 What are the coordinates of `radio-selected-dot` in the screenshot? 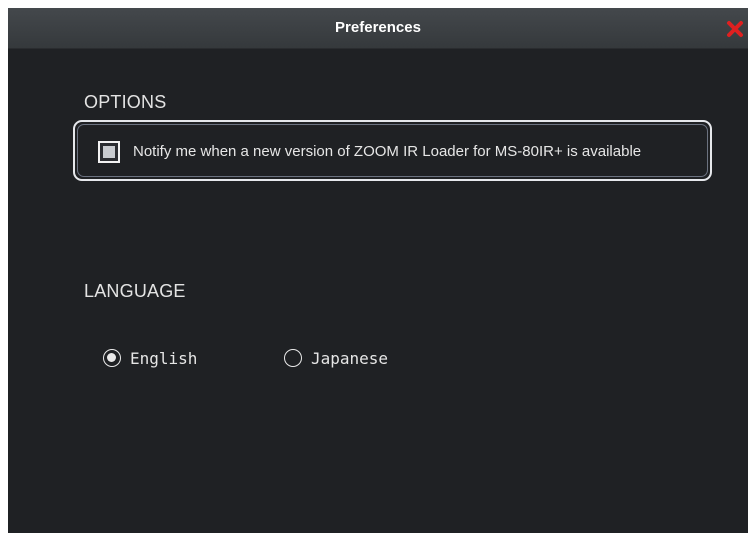 It's located at (111, 357).